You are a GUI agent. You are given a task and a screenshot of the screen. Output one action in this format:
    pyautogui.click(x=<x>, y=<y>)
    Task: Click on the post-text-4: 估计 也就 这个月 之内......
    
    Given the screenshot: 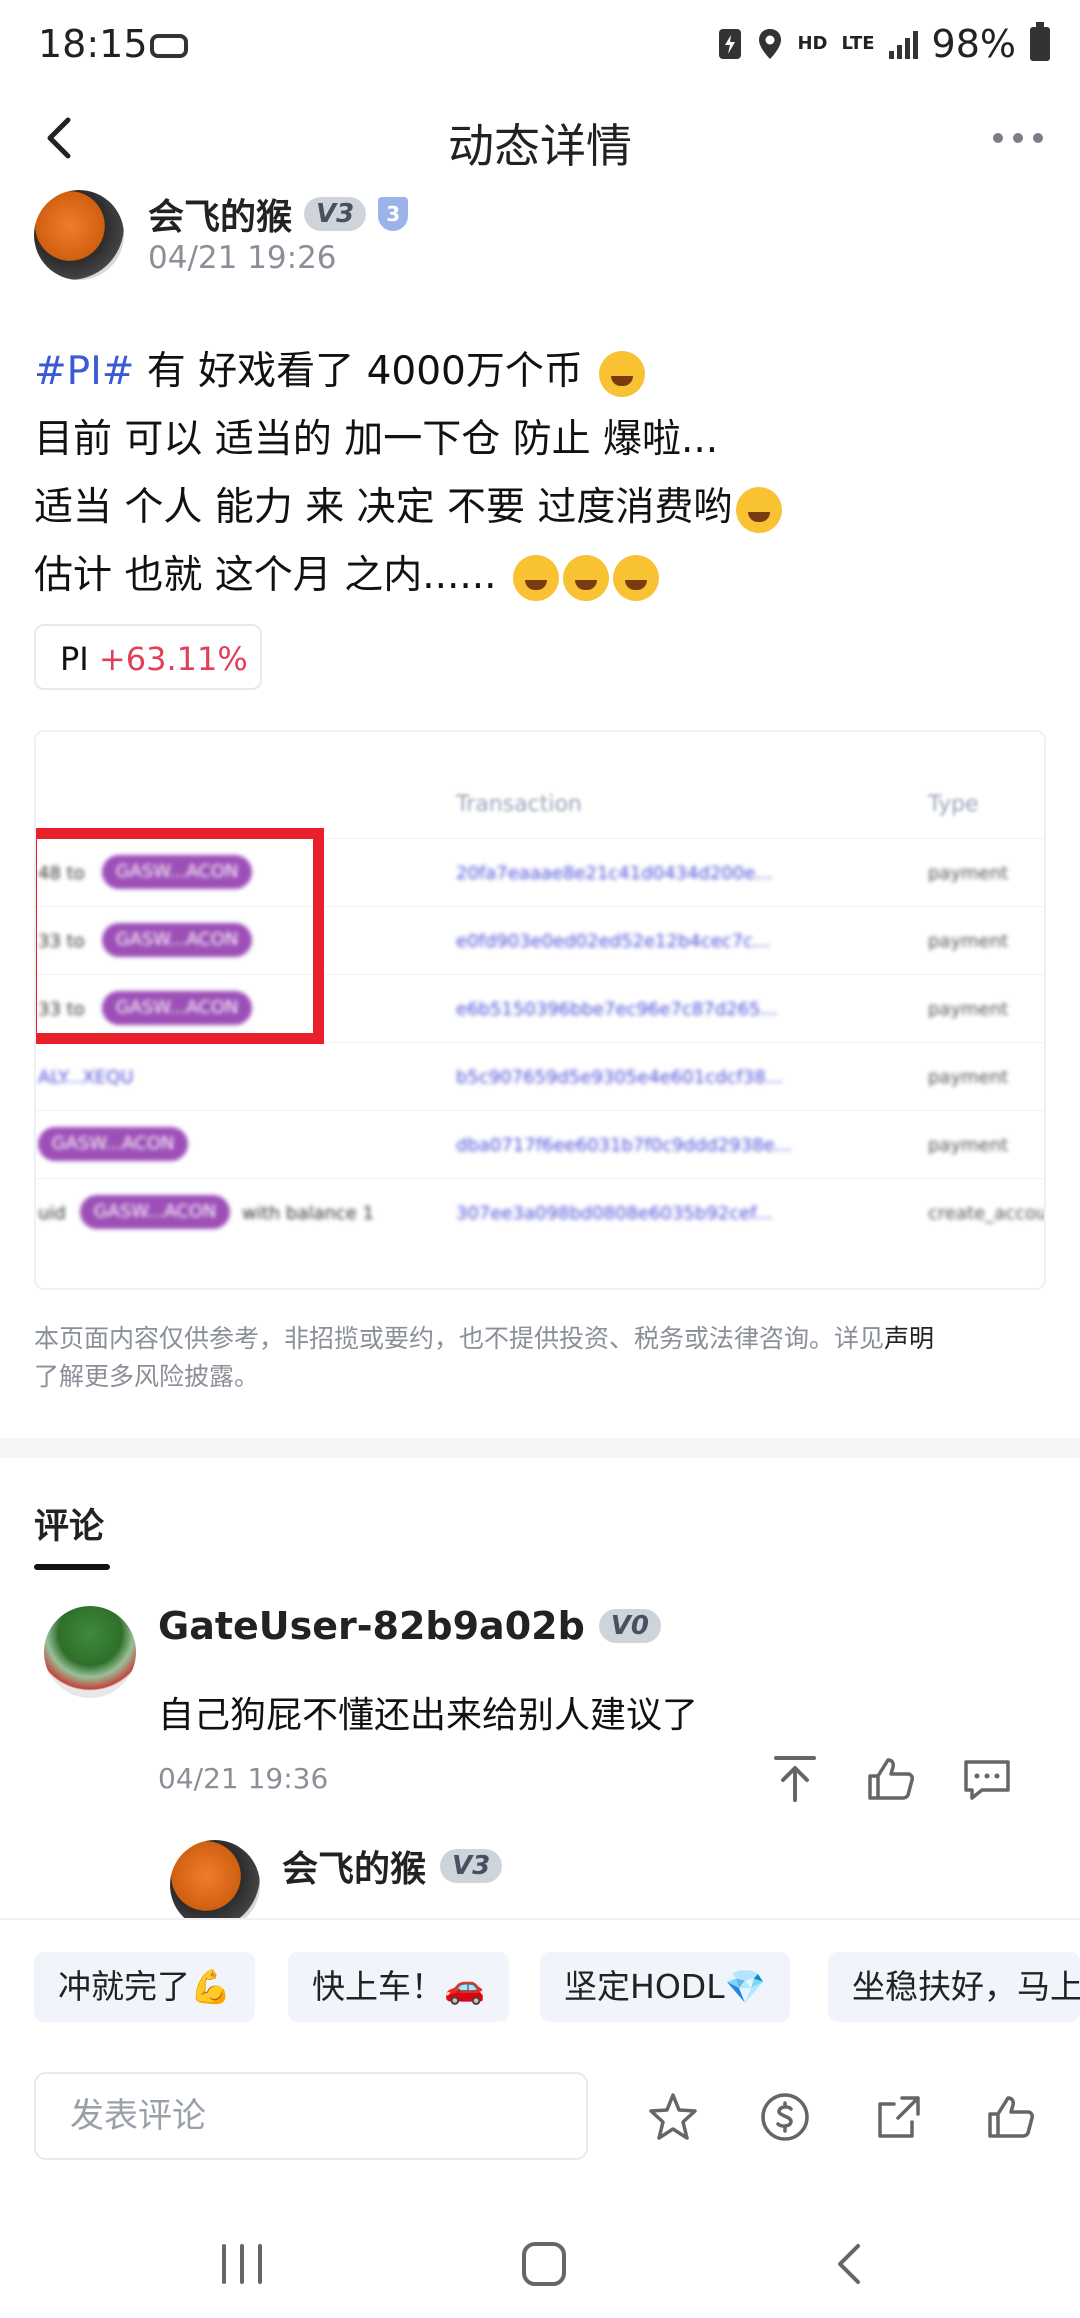 What is the action you would take?
    pyautogui.click(x=265, y=575)
    